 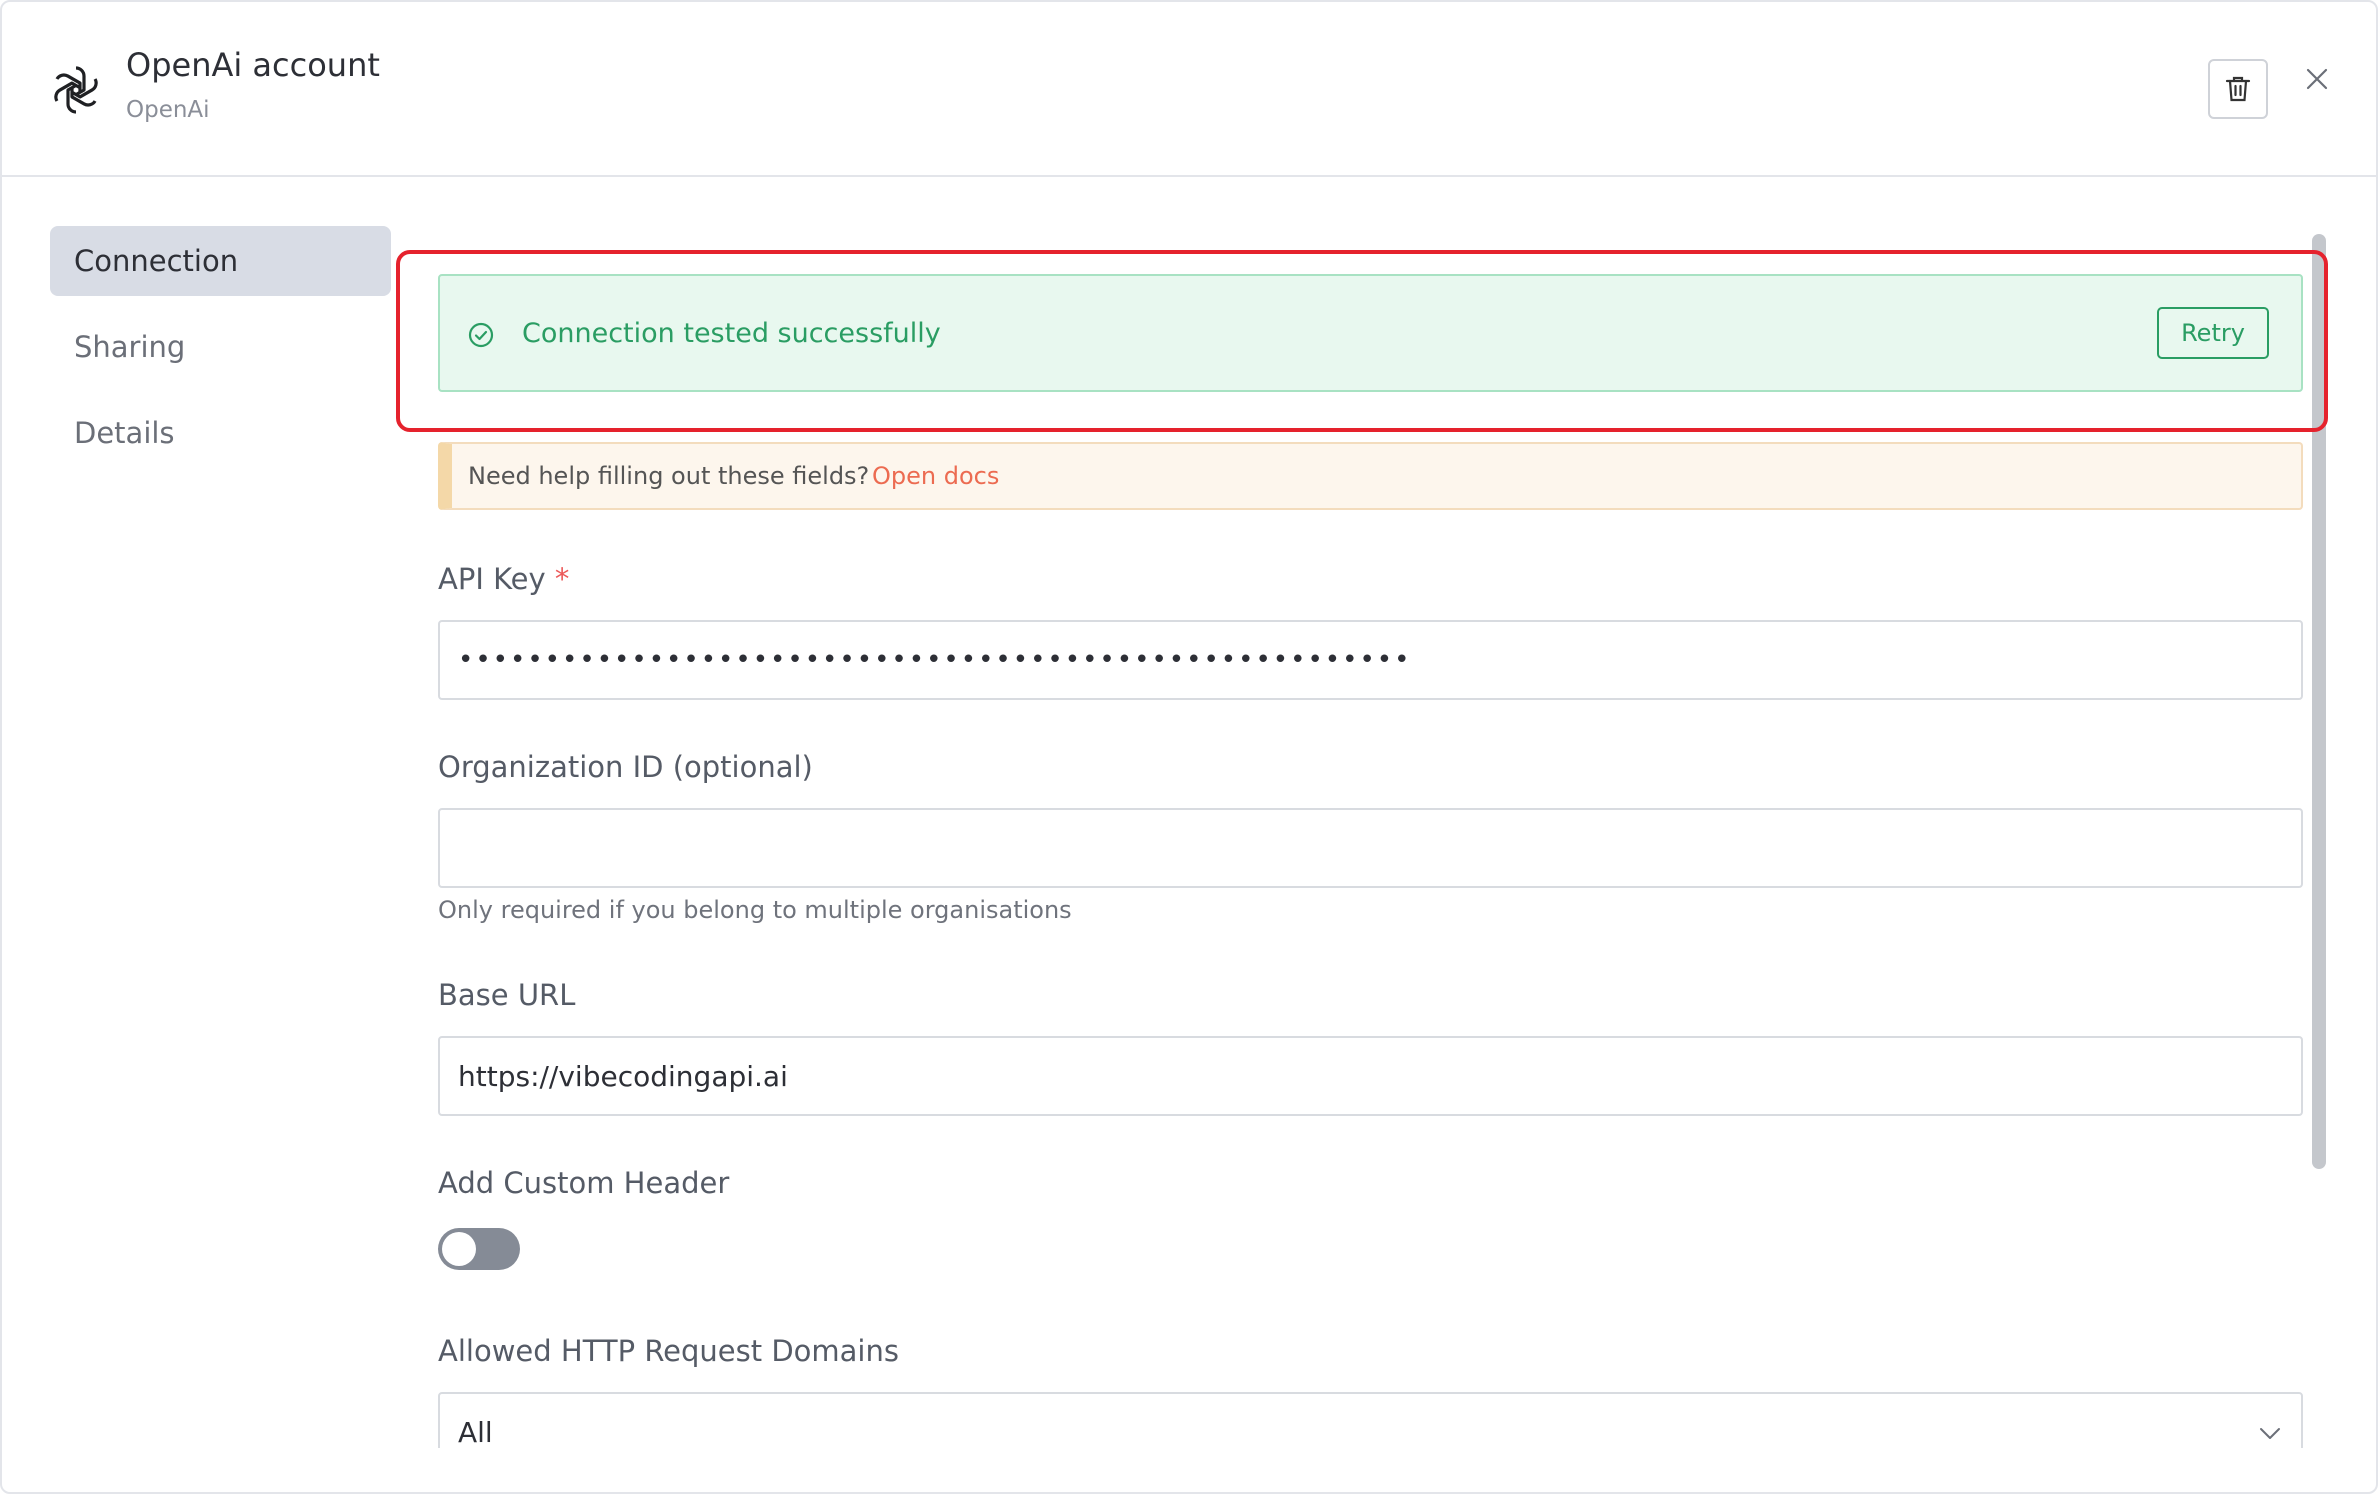 What do you see at coordinates (492, 579) in the screenshot?
I see `api-key-label-text: API Key` at bounding box center [492, 579].